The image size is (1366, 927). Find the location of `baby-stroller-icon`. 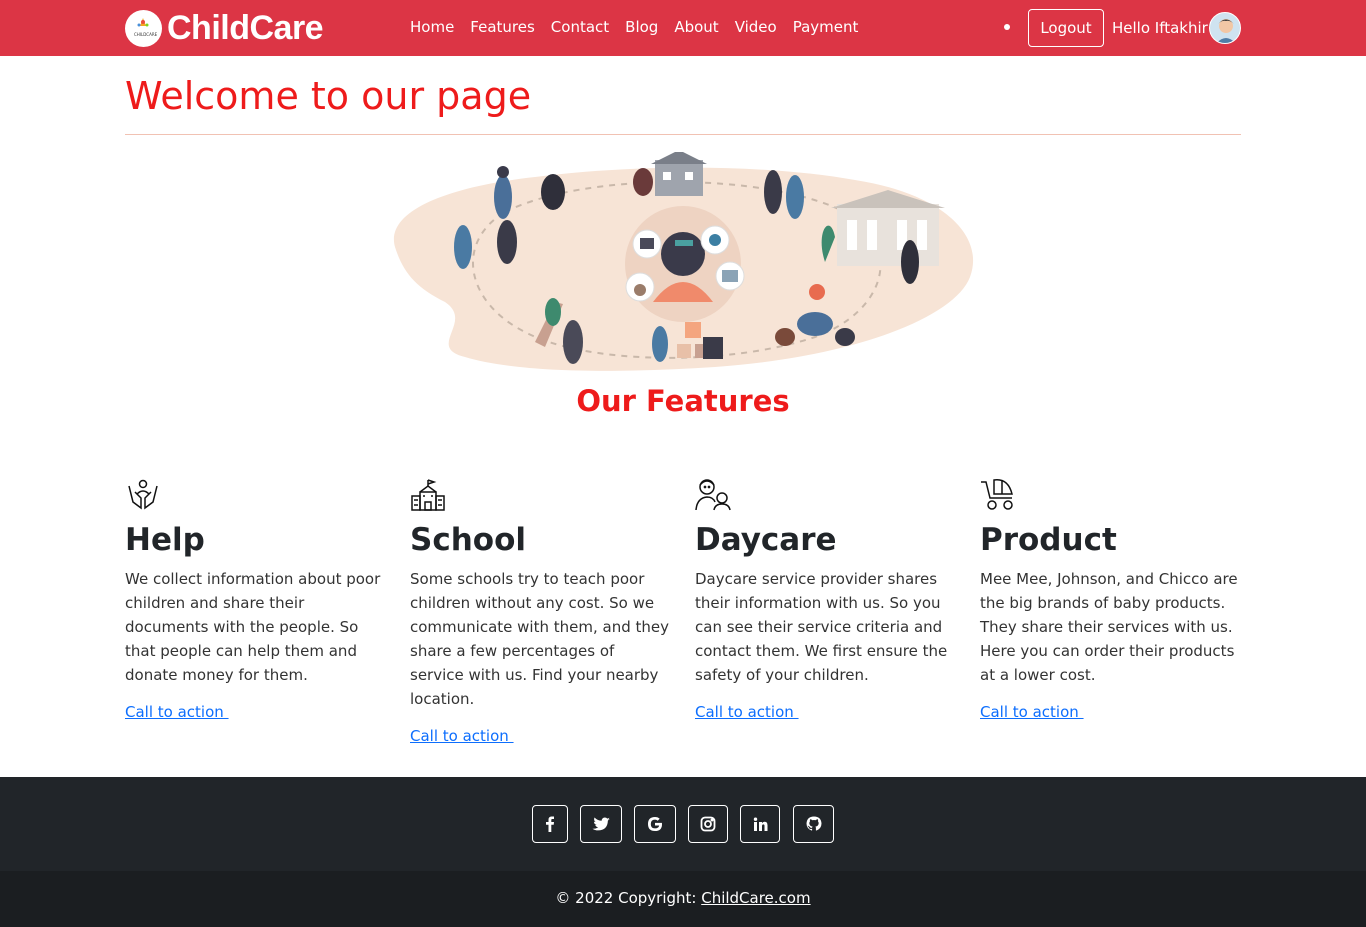

baby-stroller-icon is located at coordinates (998, 494).